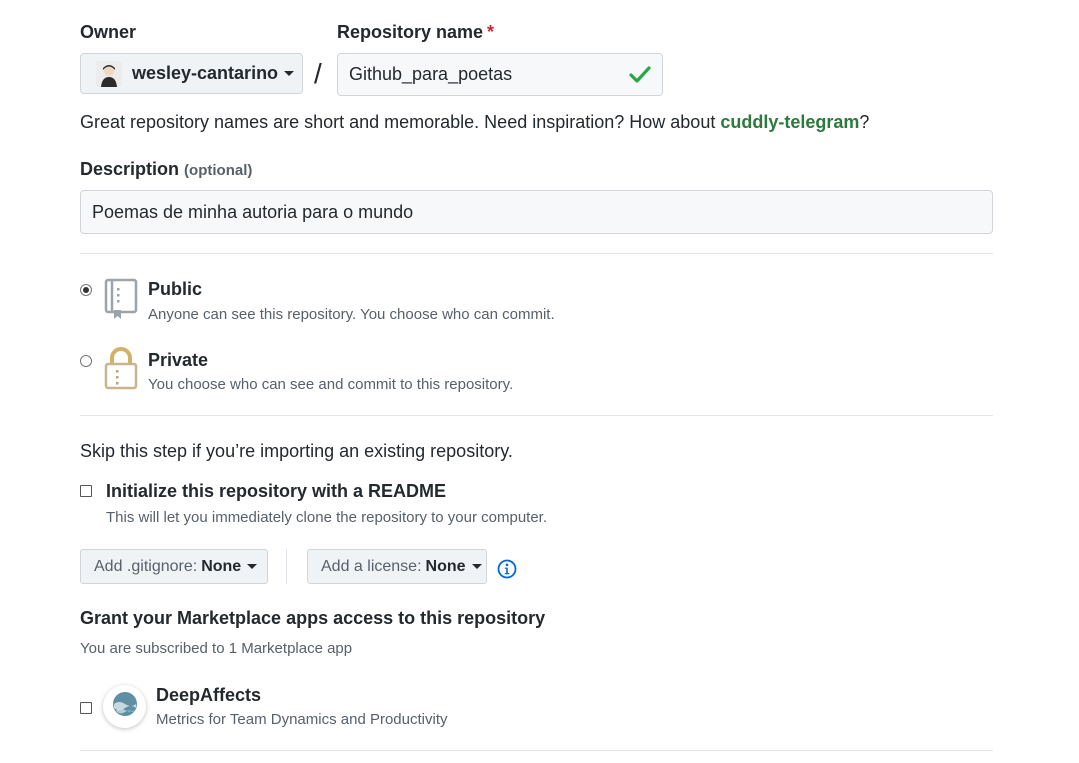 This screenshot has height=763, width=1079. I want to click on license-value: None, so click(445, 566).